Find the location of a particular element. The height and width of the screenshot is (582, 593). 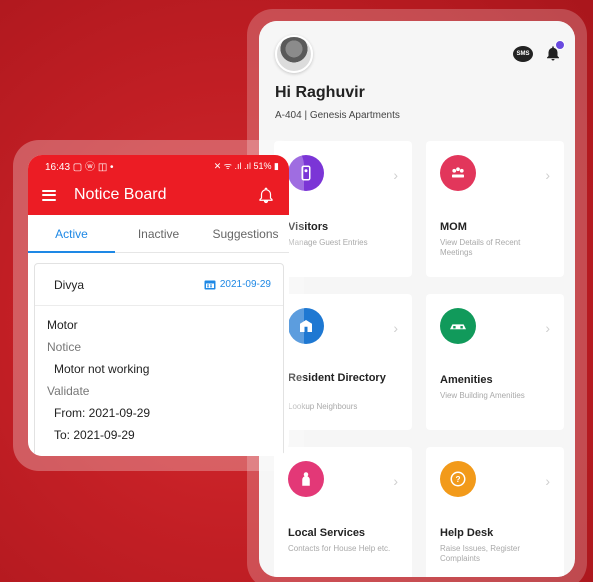

tile-amenities: › Amenities View Building Amenities is located at coordinates (495, 362).